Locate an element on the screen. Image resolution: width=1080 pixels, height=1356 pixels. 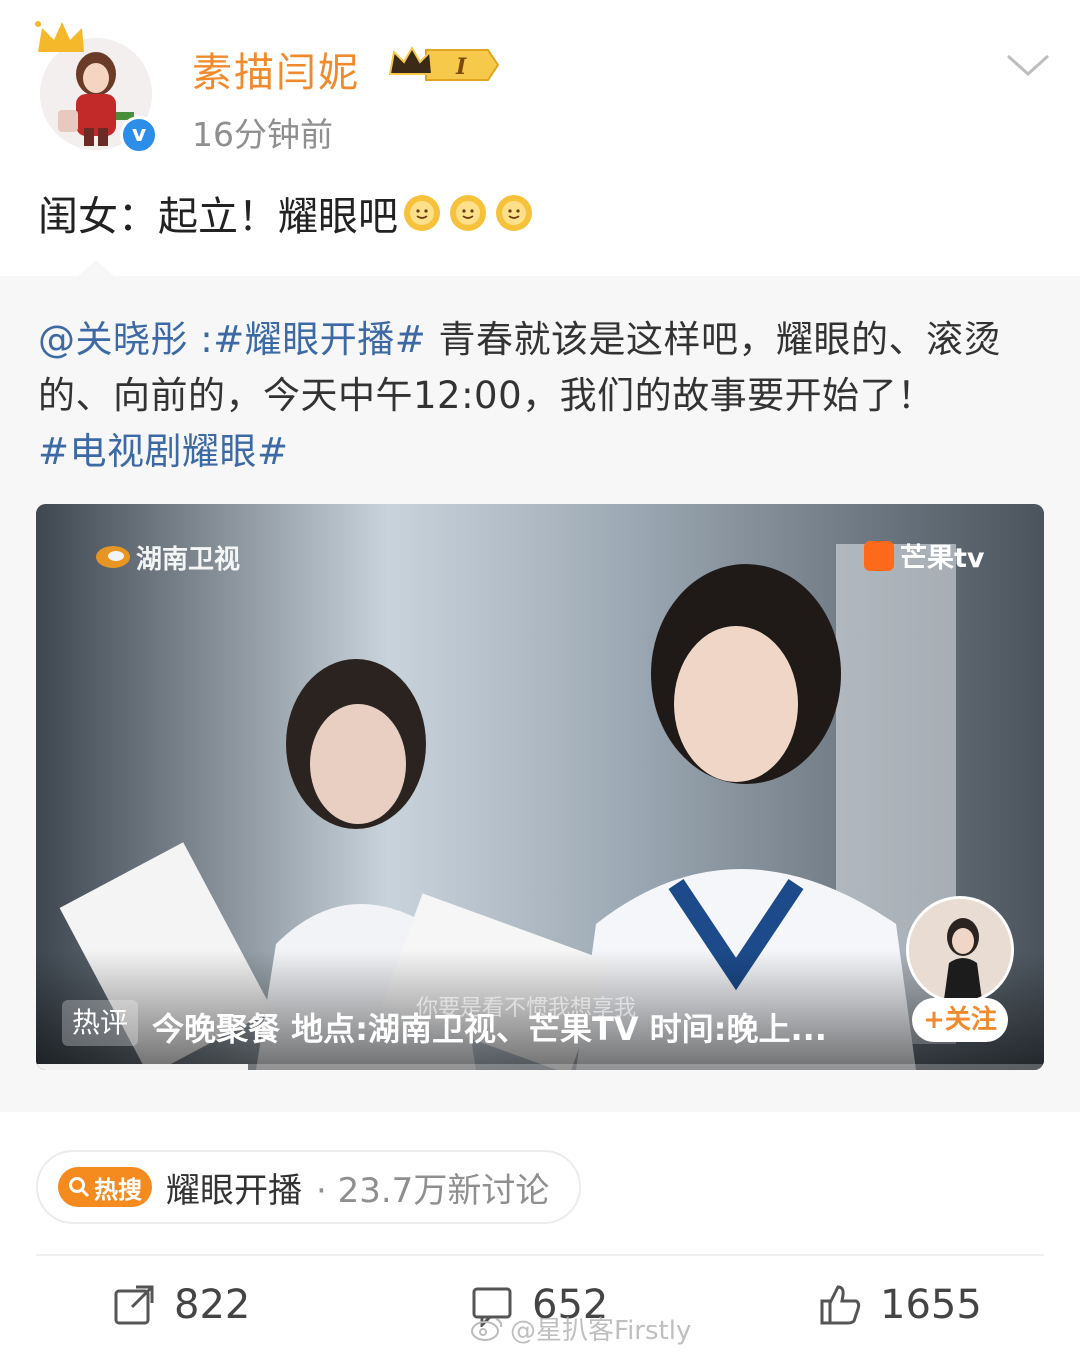
post-content: 闺女：起立！耀眼吧 is located at coordinates (286, 213).